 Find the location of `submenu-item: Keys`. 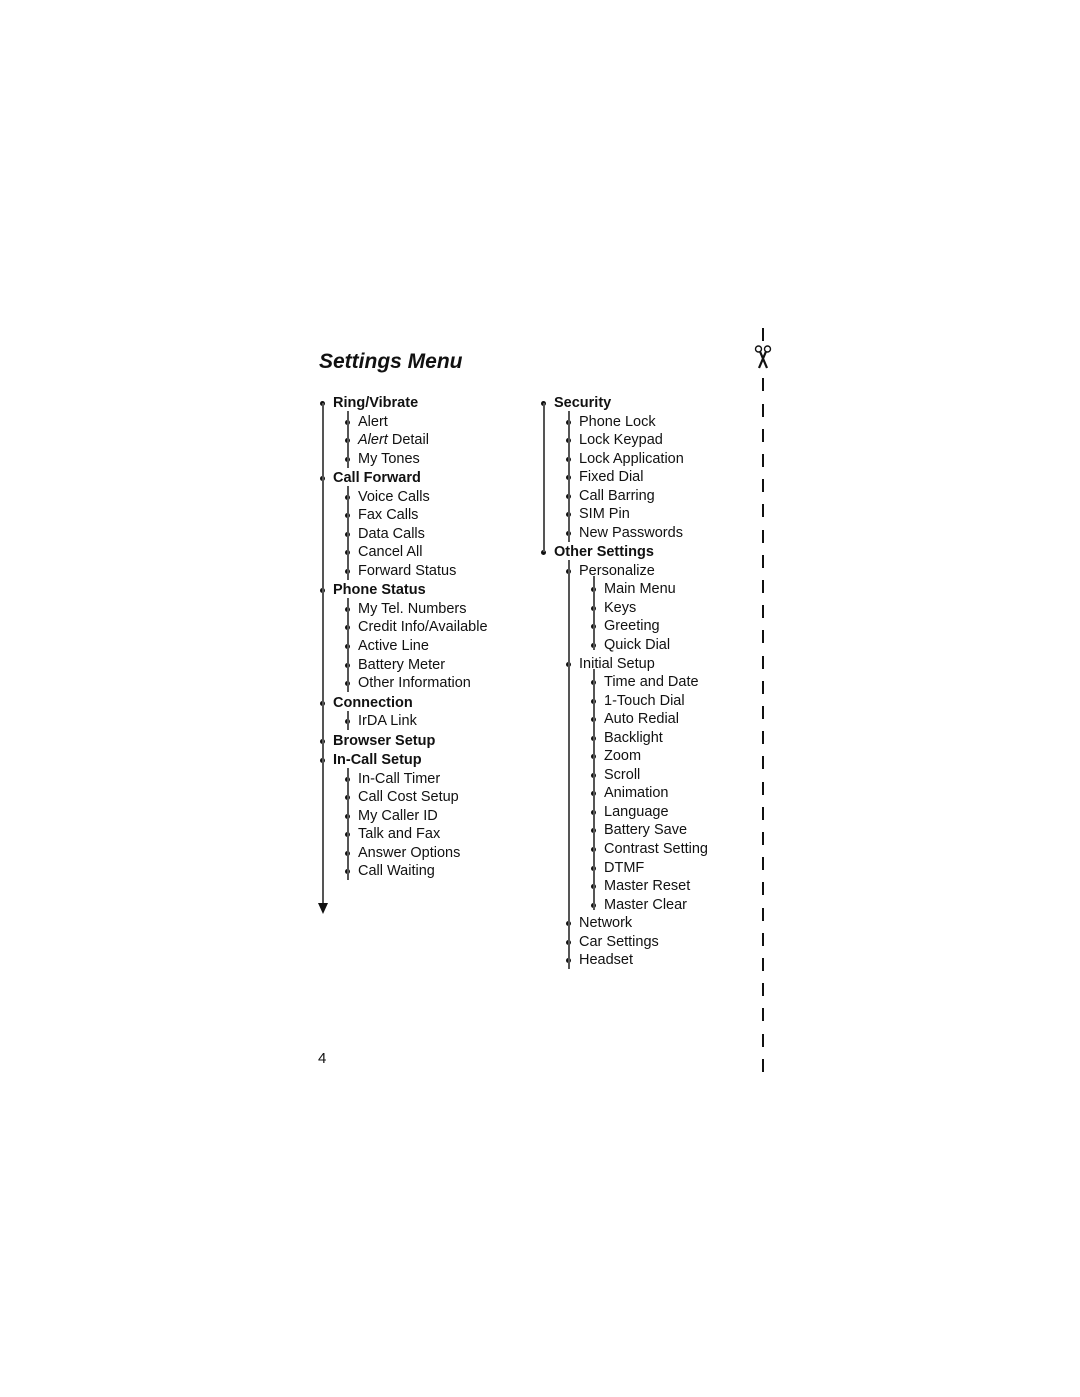

submenu-item: Keys is located at coordinates (623, 608).